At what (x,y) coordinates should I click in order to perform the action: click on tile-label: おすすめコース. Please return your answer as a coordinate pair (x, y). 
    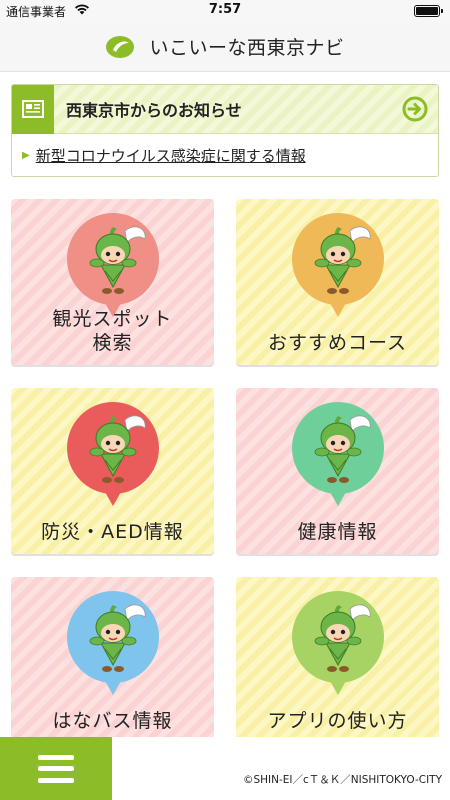
    Looking at the image, I should click on (337, 343).